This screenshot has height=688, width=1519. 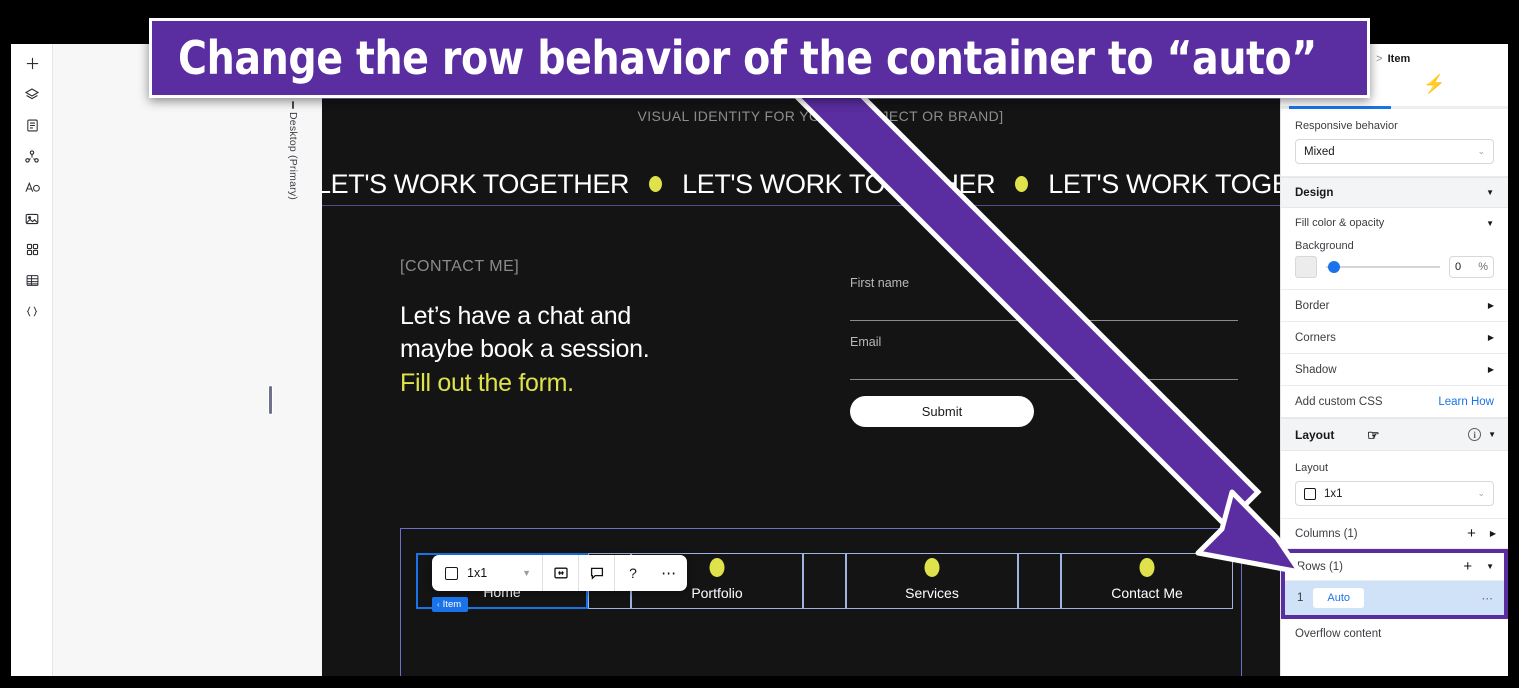 I want to click on panel-tabbar, so click(x=1394, y=107).